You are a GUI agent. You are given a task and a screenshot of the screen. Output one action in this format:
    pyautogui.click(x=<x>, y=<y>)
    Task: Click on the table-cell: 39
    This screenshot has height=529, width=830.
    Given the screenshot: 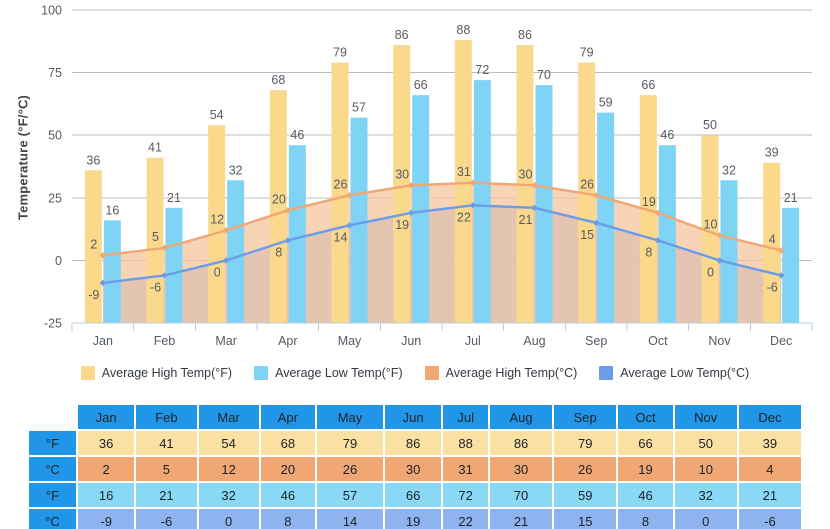 What is the action you would take?
    pyautogui.click(x=769, y=443)
    